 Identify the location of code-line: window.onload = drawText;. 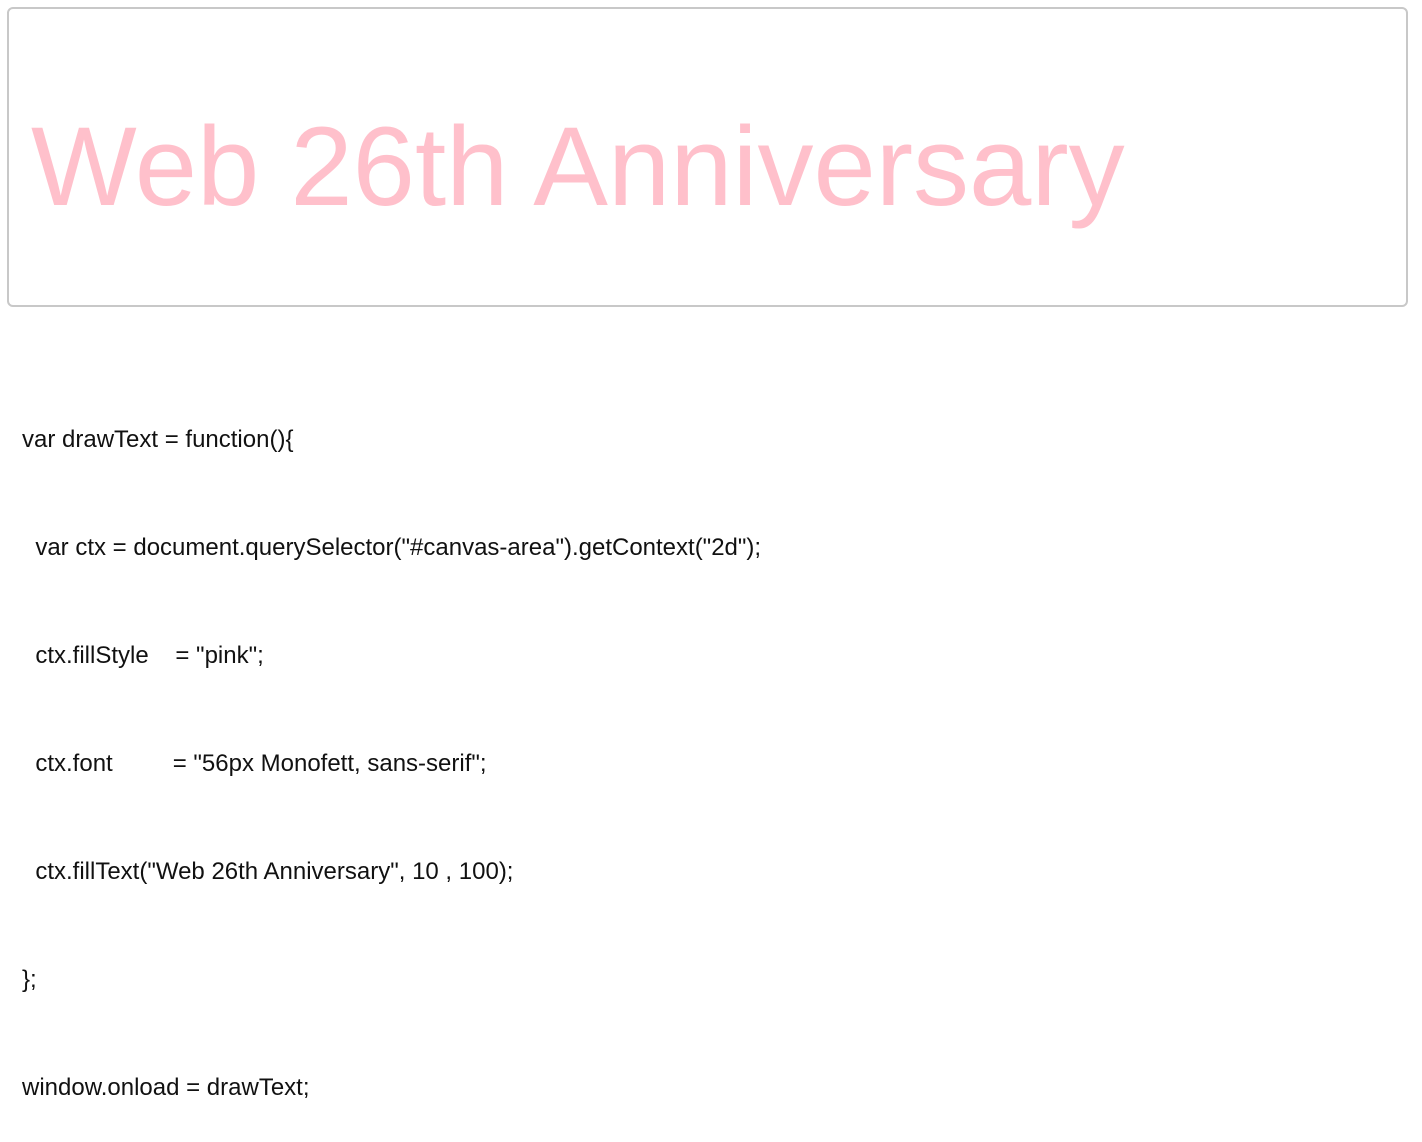
(166, 1087).